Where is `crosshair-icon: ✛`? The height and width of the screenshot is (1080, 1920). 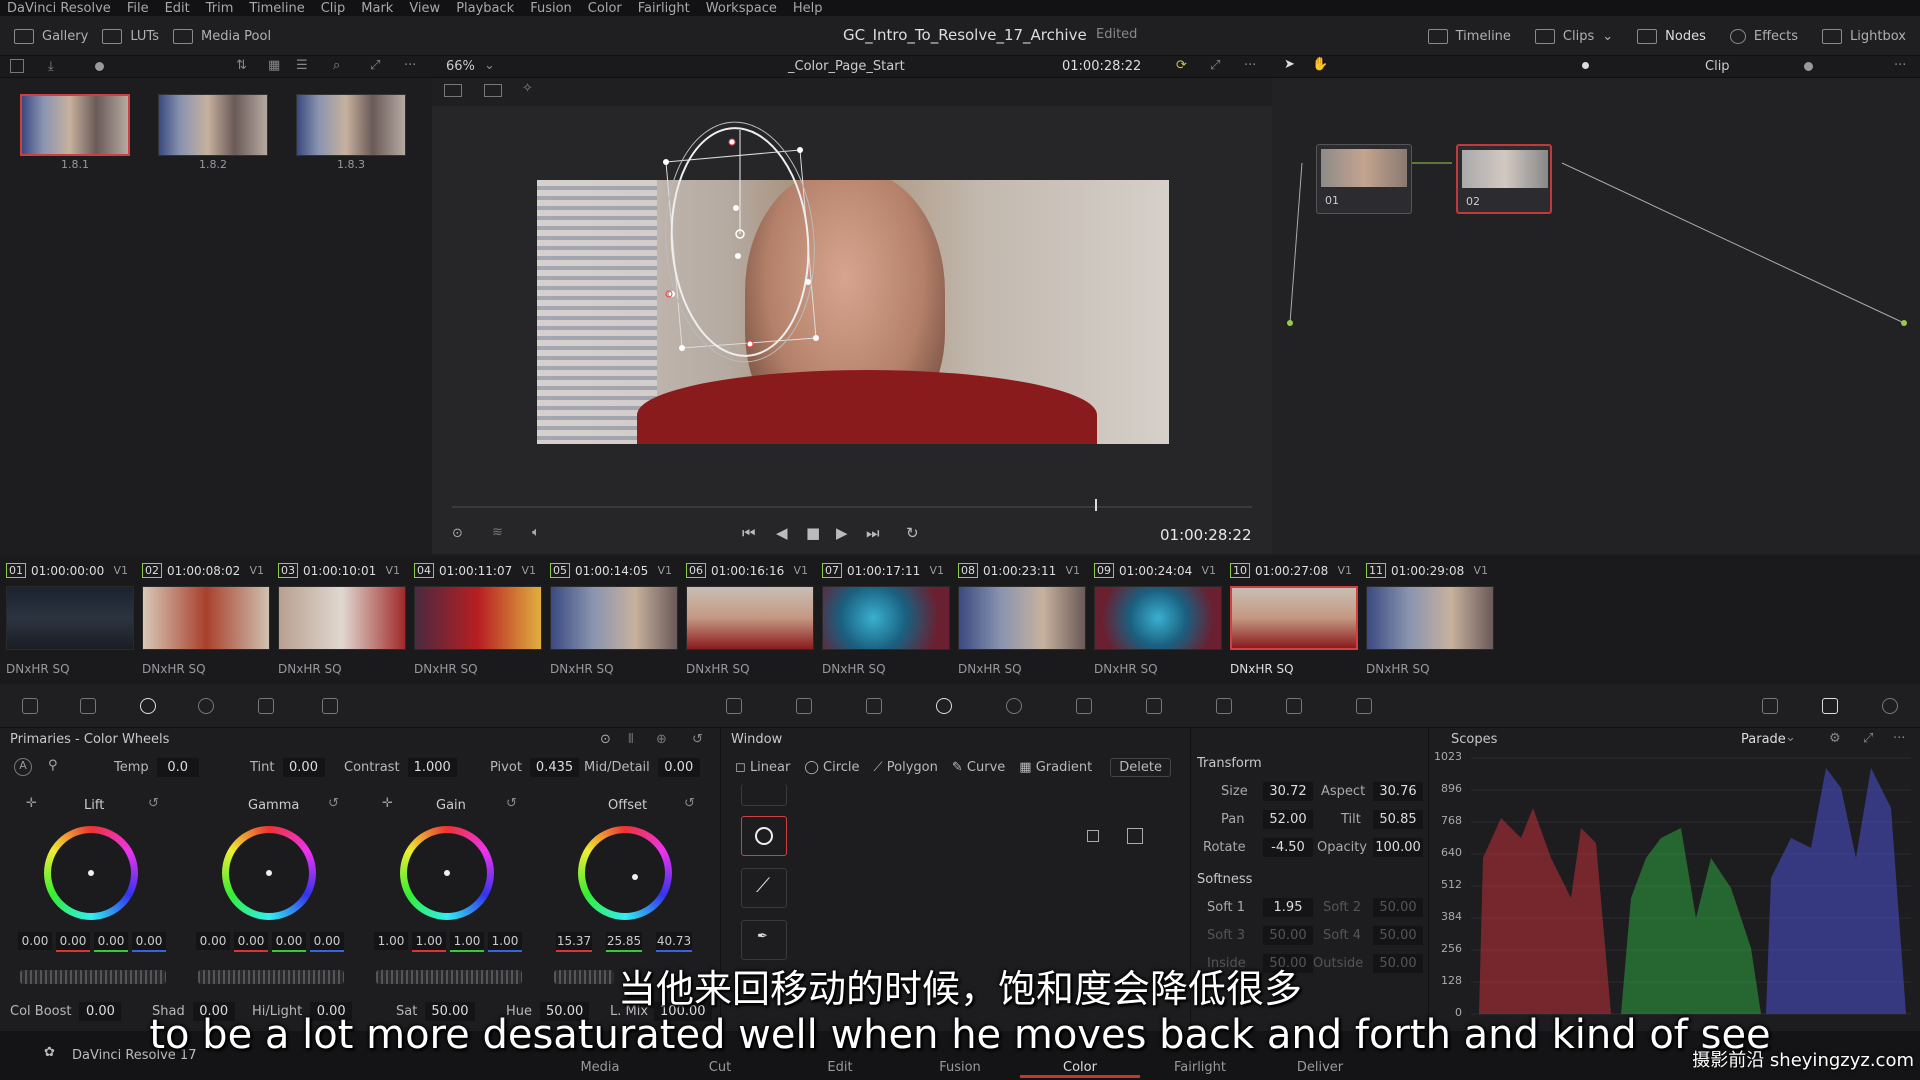 crosshair-icon: ✛ is located at coordinates (31, 803).